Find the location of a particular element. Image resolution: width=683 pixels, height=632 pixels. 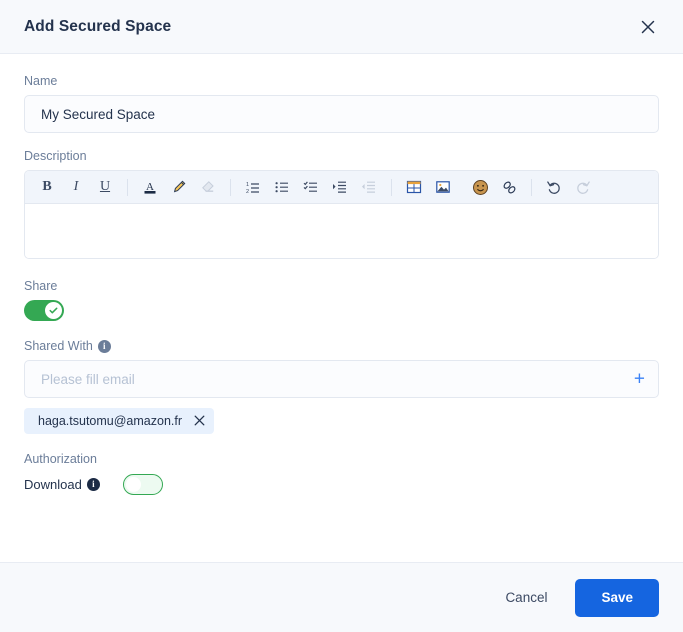

dialog-footer: Cancel Save is located at coordinates (341, 597).